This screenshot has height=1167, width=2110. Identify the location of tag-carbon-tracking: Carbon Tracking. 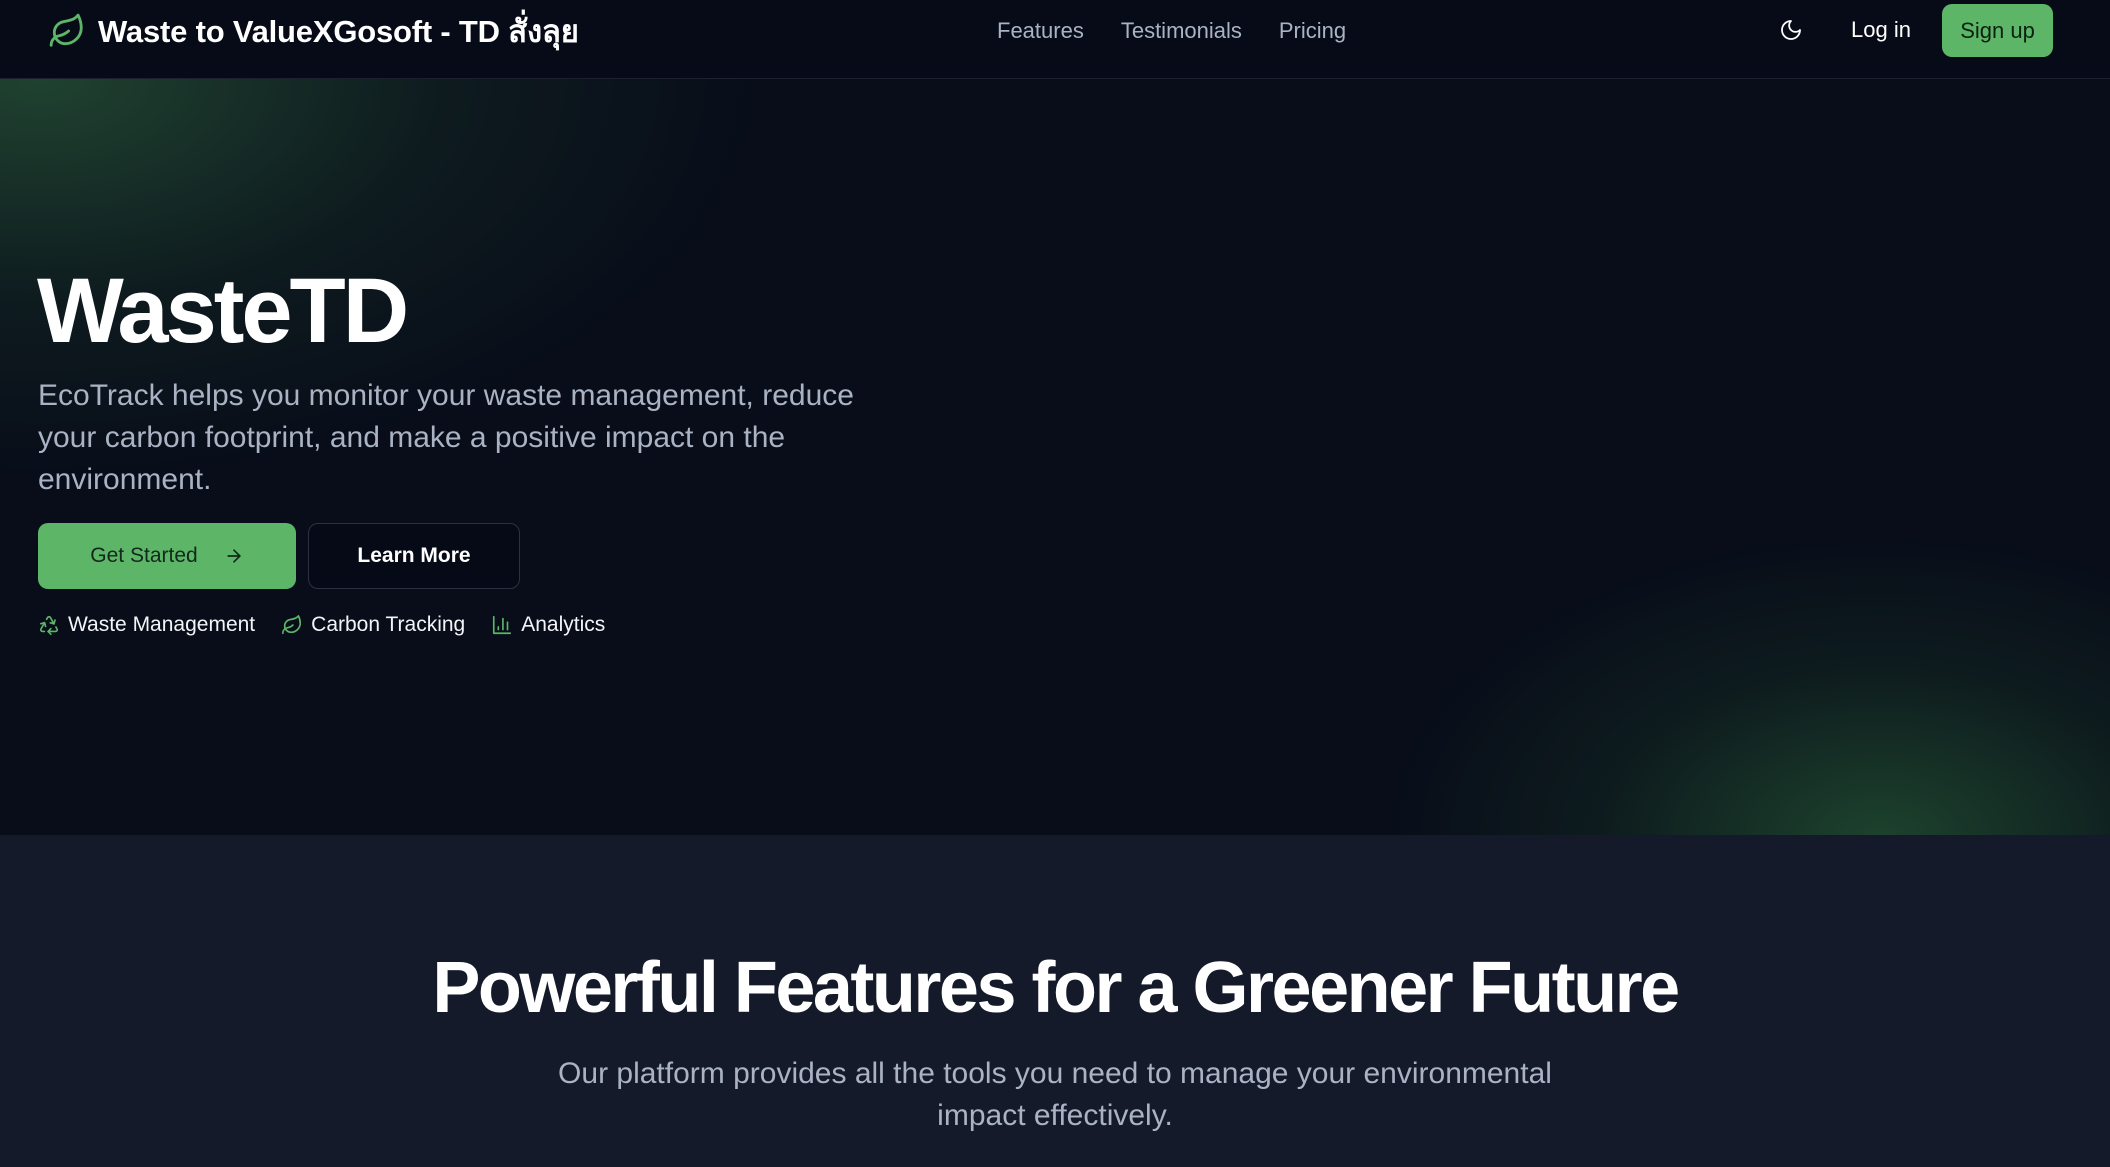
(373, 625).